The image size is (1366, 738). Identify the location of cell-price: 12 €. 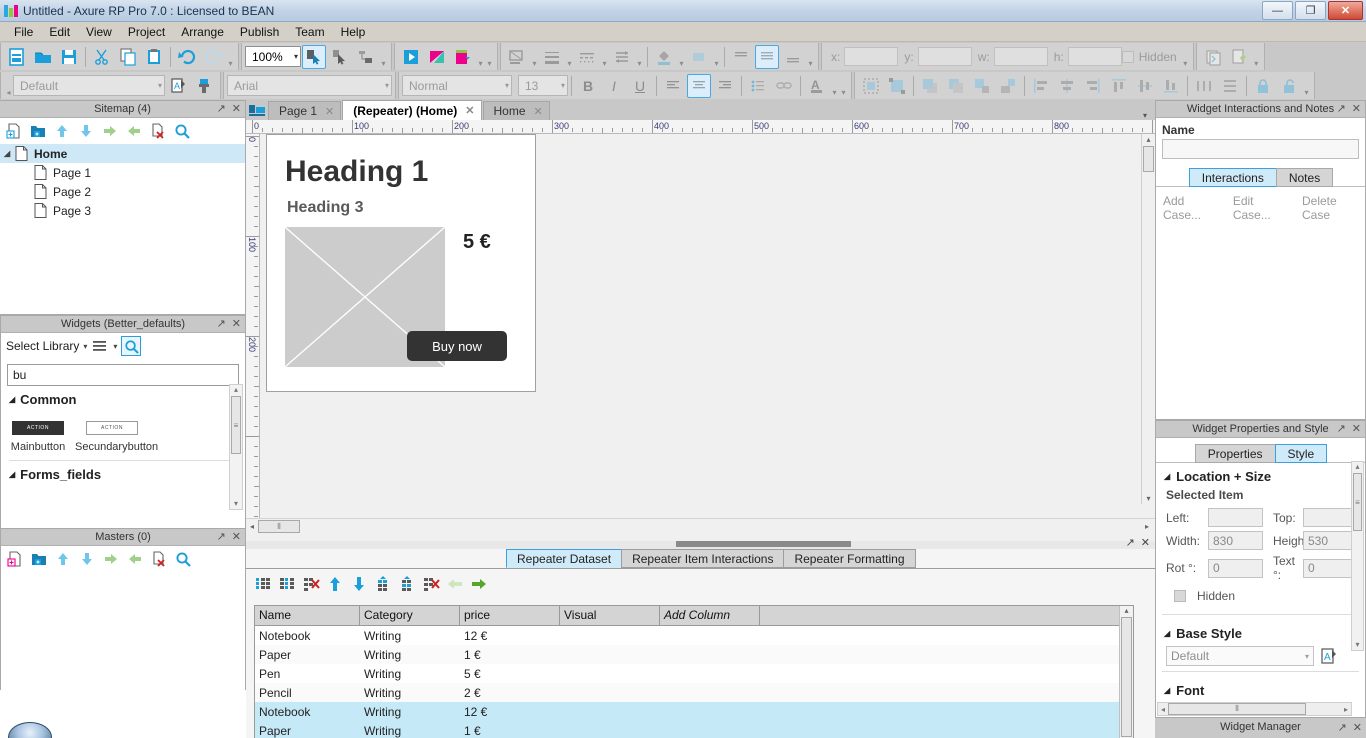
(510, 712).